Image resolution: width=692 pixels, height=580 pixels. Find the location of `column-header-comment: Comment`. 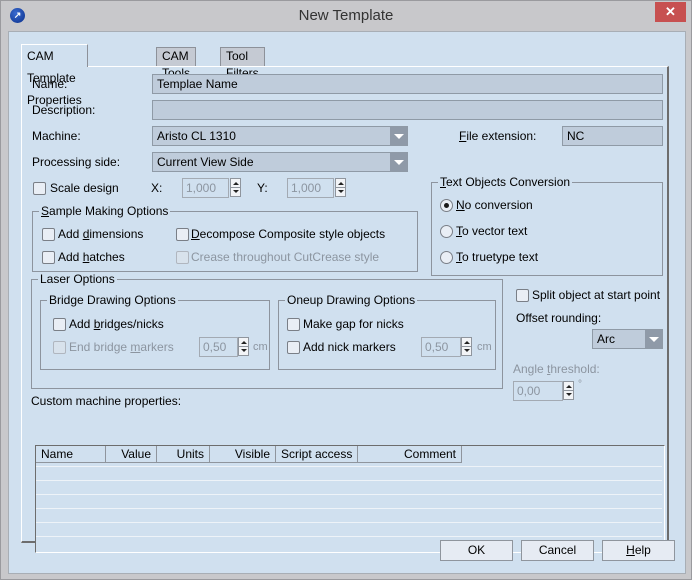

column-header-comment: Comment is located at coordinates (410, 454).